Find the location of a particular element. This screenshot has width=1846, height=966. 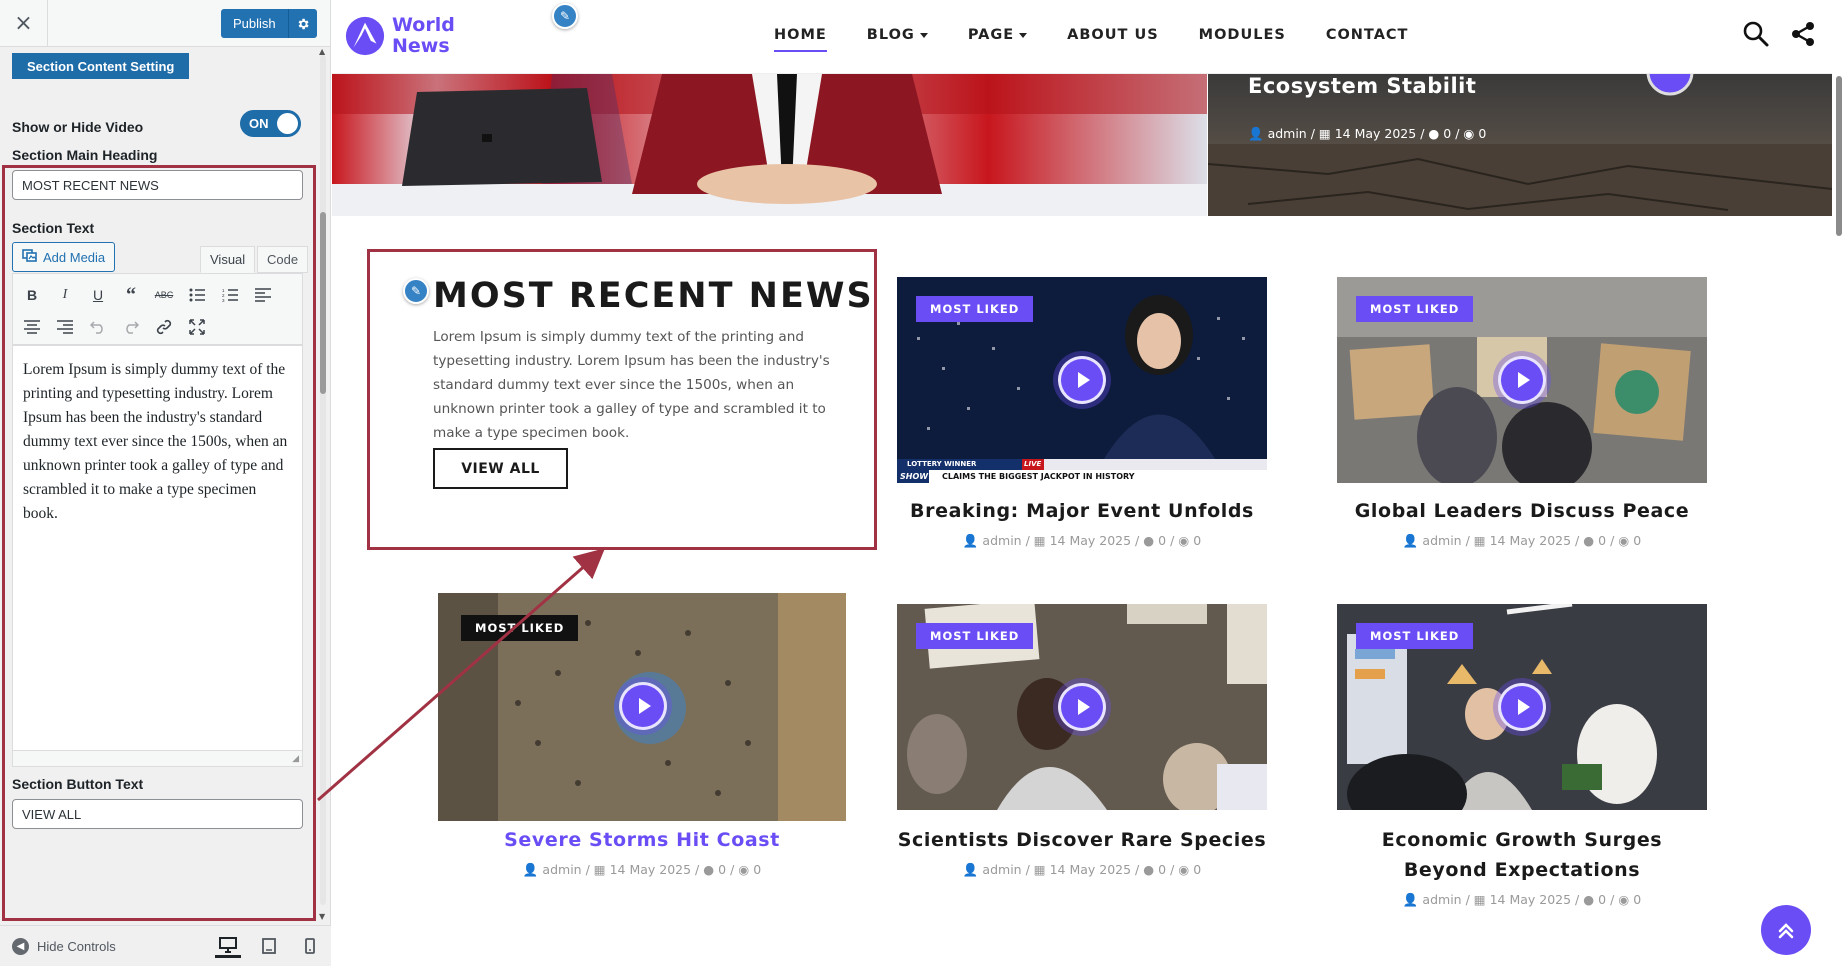

customizer-header: × Publish is located at coordinates (165, 23).